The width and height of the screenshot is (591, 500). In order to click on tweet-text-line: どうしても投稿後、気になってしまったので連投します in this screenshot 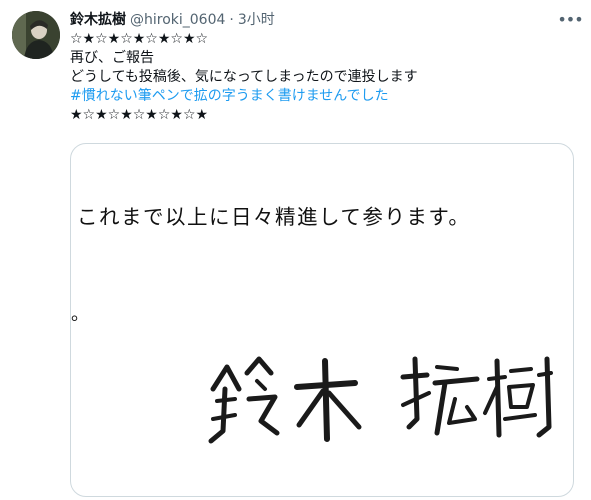, I will do `click(244, 77)`.